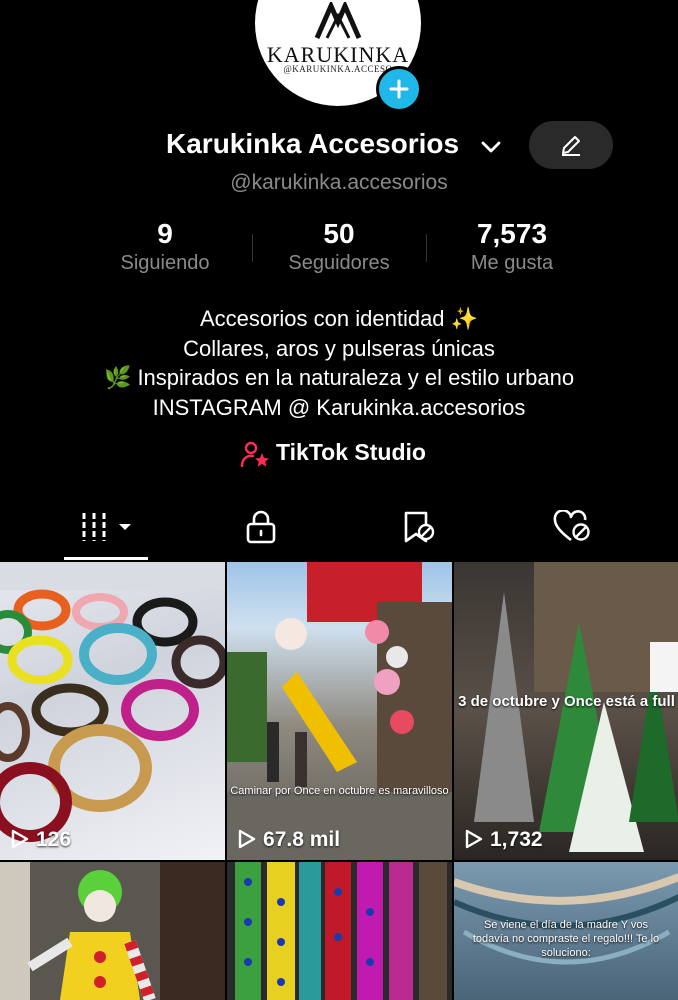  I want to click on video-thumbnail: 3 de octubre y Once está a full 1,732, so click(566, 711).